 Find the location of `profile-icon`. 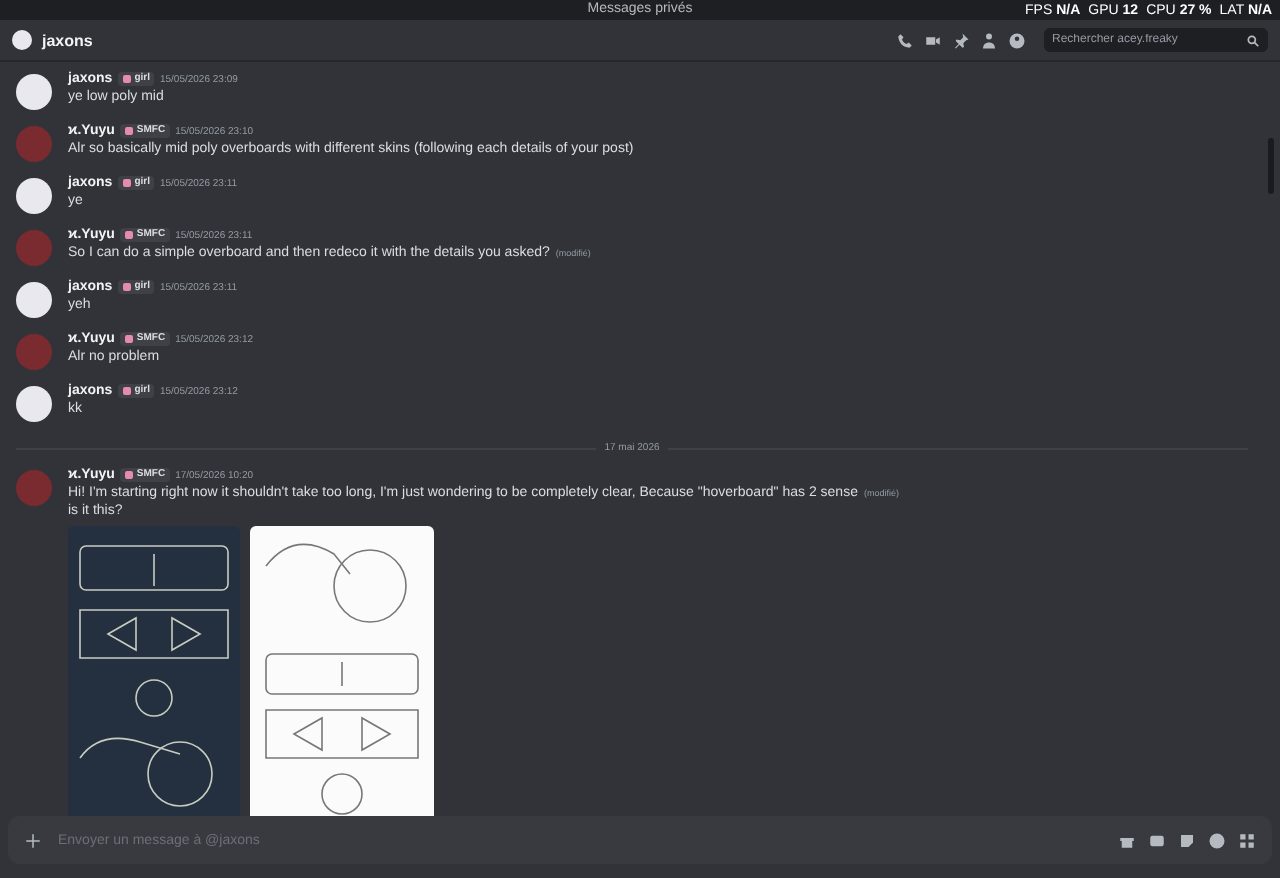

profile-icon is located at coordinates (1017, 40).